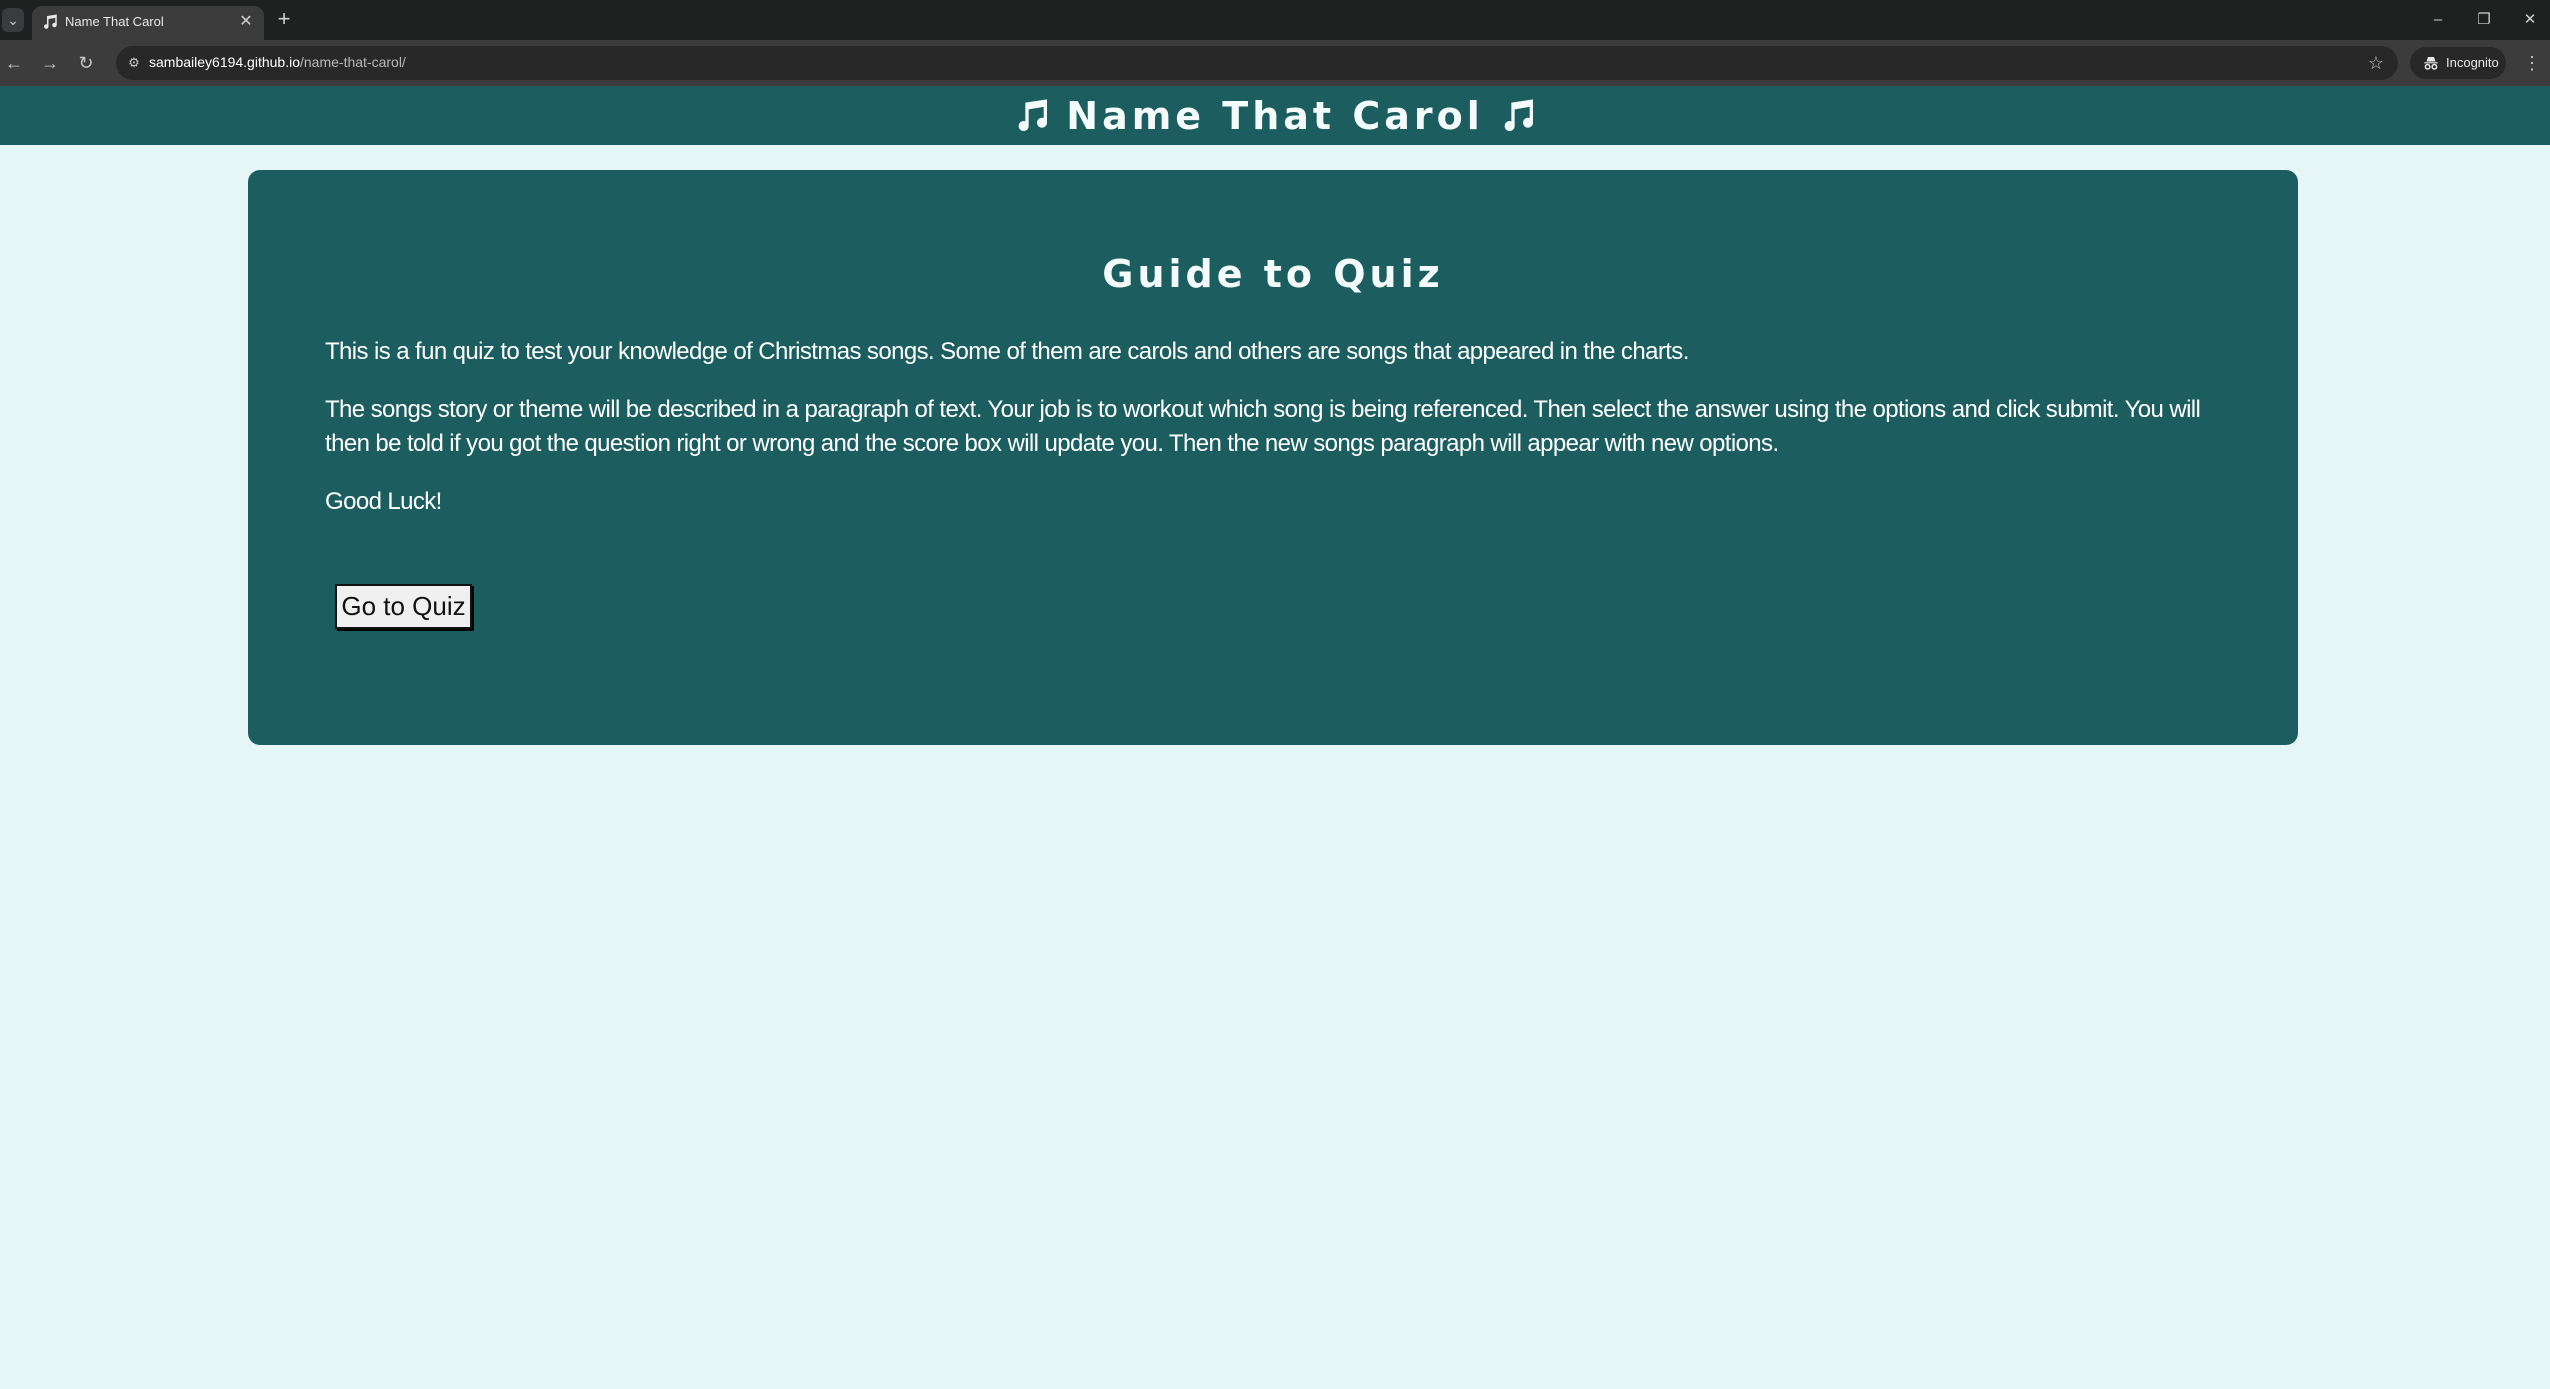 The height and width of the screenshot is (1389, 2550). Describe the element at coordinates (2532, 63) in the screenshot. I see `browser-menu-icon: ⋮` at that location.